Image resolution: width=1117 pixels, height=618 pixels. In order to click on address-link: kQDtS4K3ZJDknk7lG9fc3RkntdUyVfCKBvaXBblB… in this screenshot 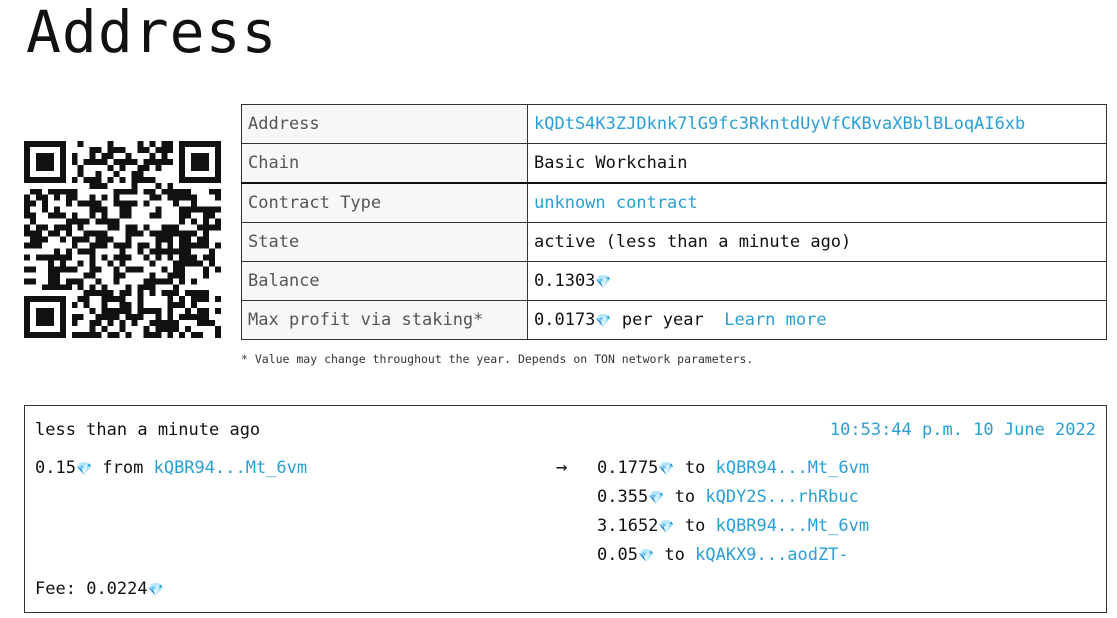, I will do `click(779, 124)`.